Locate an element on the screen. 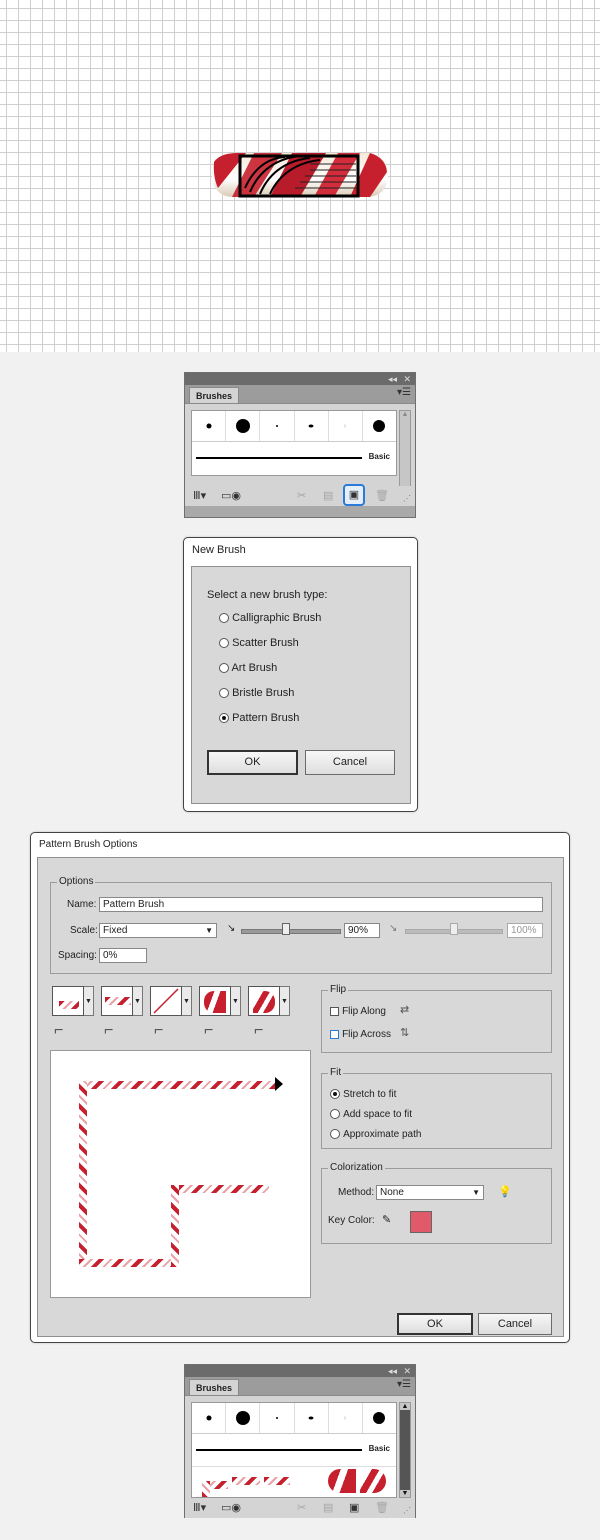 This screenshot has width=600, height=1540. eyedropper-icon: ✎ is located at coordinates (386, 1219).